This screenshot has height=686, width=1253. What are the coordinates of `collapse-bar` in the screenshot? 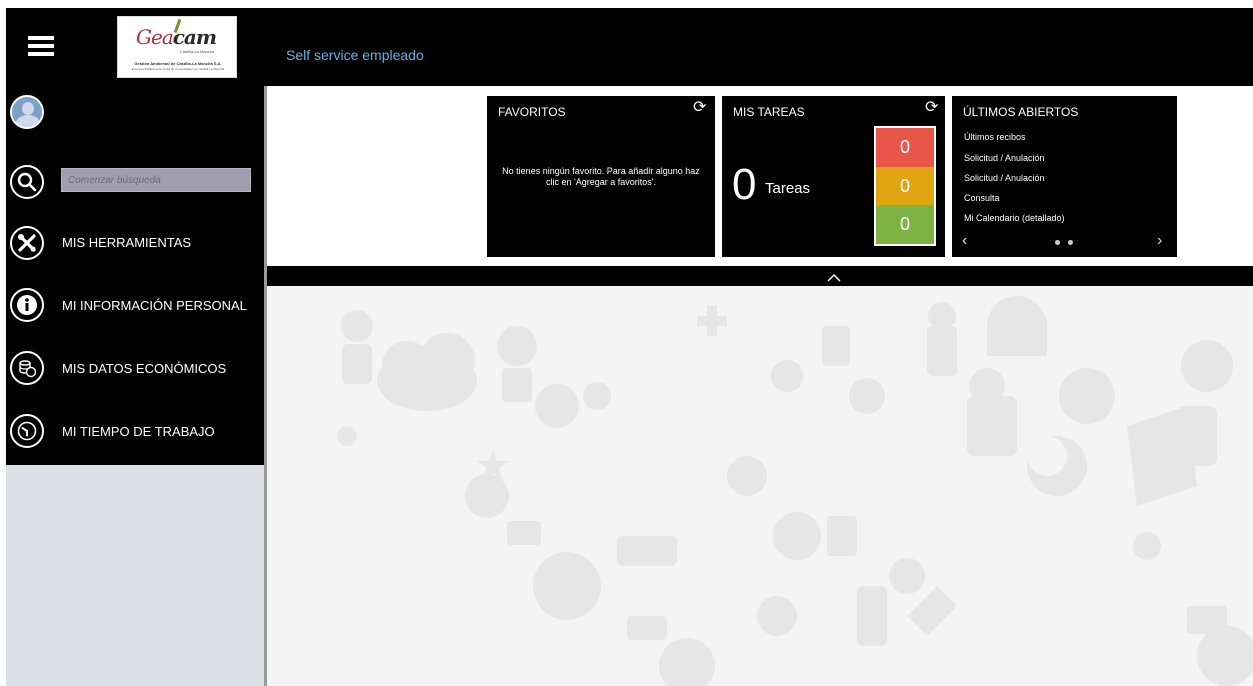 It's located at (760, 276).